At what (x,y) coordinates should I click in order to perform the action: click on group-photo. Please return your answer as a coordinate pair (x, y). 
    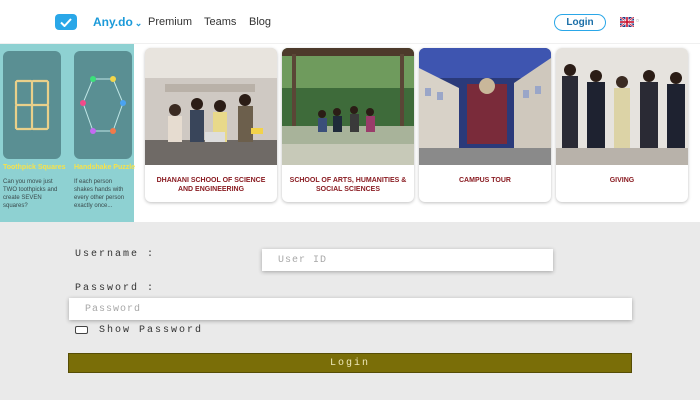
    Looking at the image, I should click on (622, 106).